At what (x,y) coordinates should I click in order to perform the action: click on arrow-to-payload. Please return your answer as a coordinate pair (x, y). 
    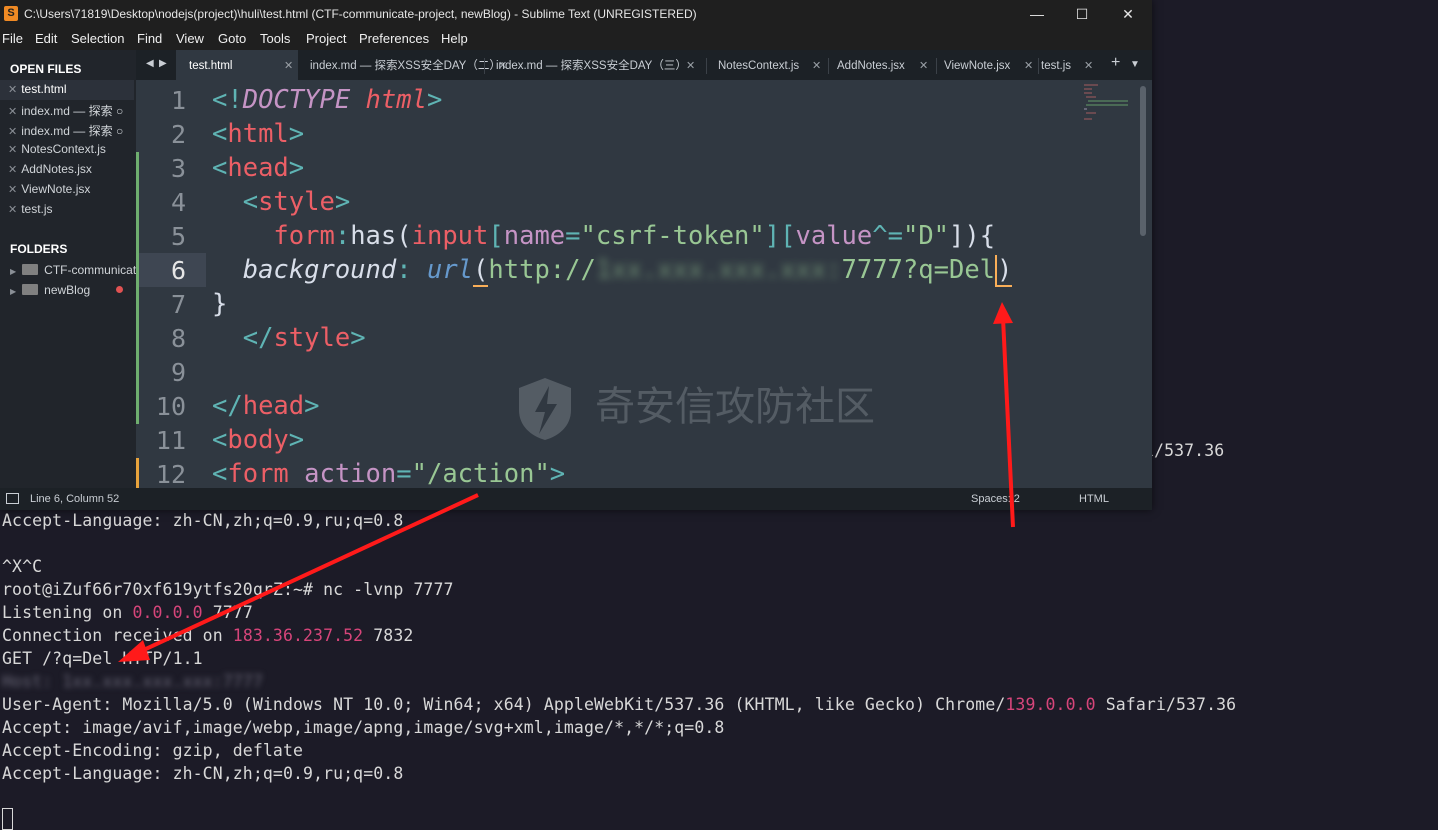
    Looking at the image, I should click on (1004, 415).